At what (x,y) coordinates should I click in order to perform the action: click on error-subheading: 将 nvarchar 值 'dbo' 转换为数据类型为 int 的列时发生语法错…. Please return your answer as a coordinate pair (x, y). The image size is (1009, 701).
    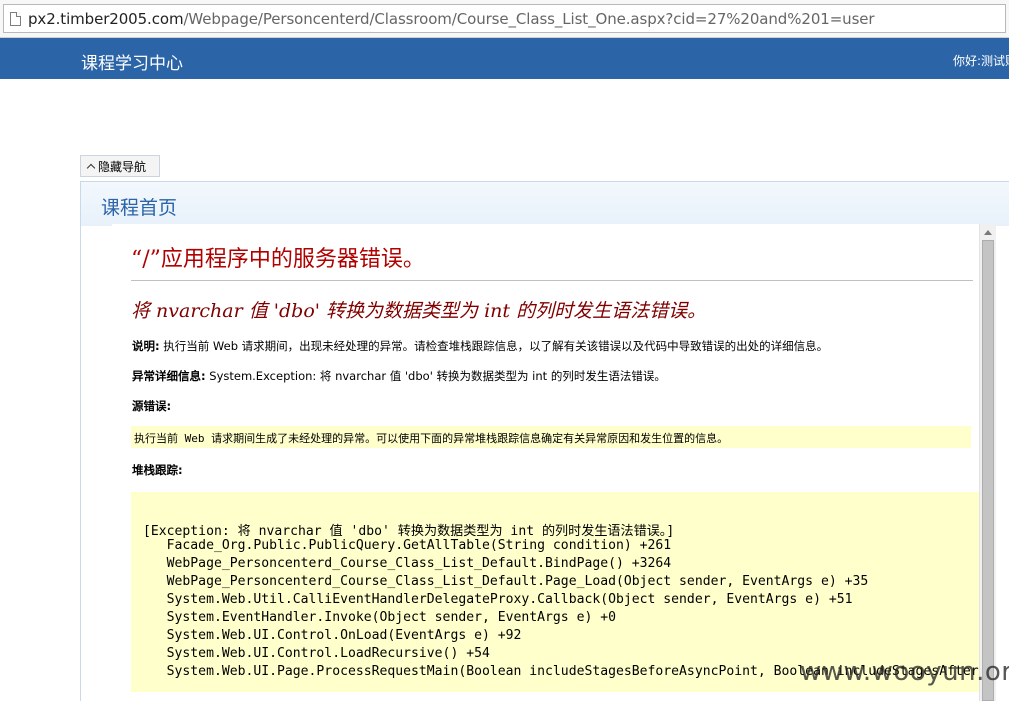
    Looking at the image, I should click on (419, 311).